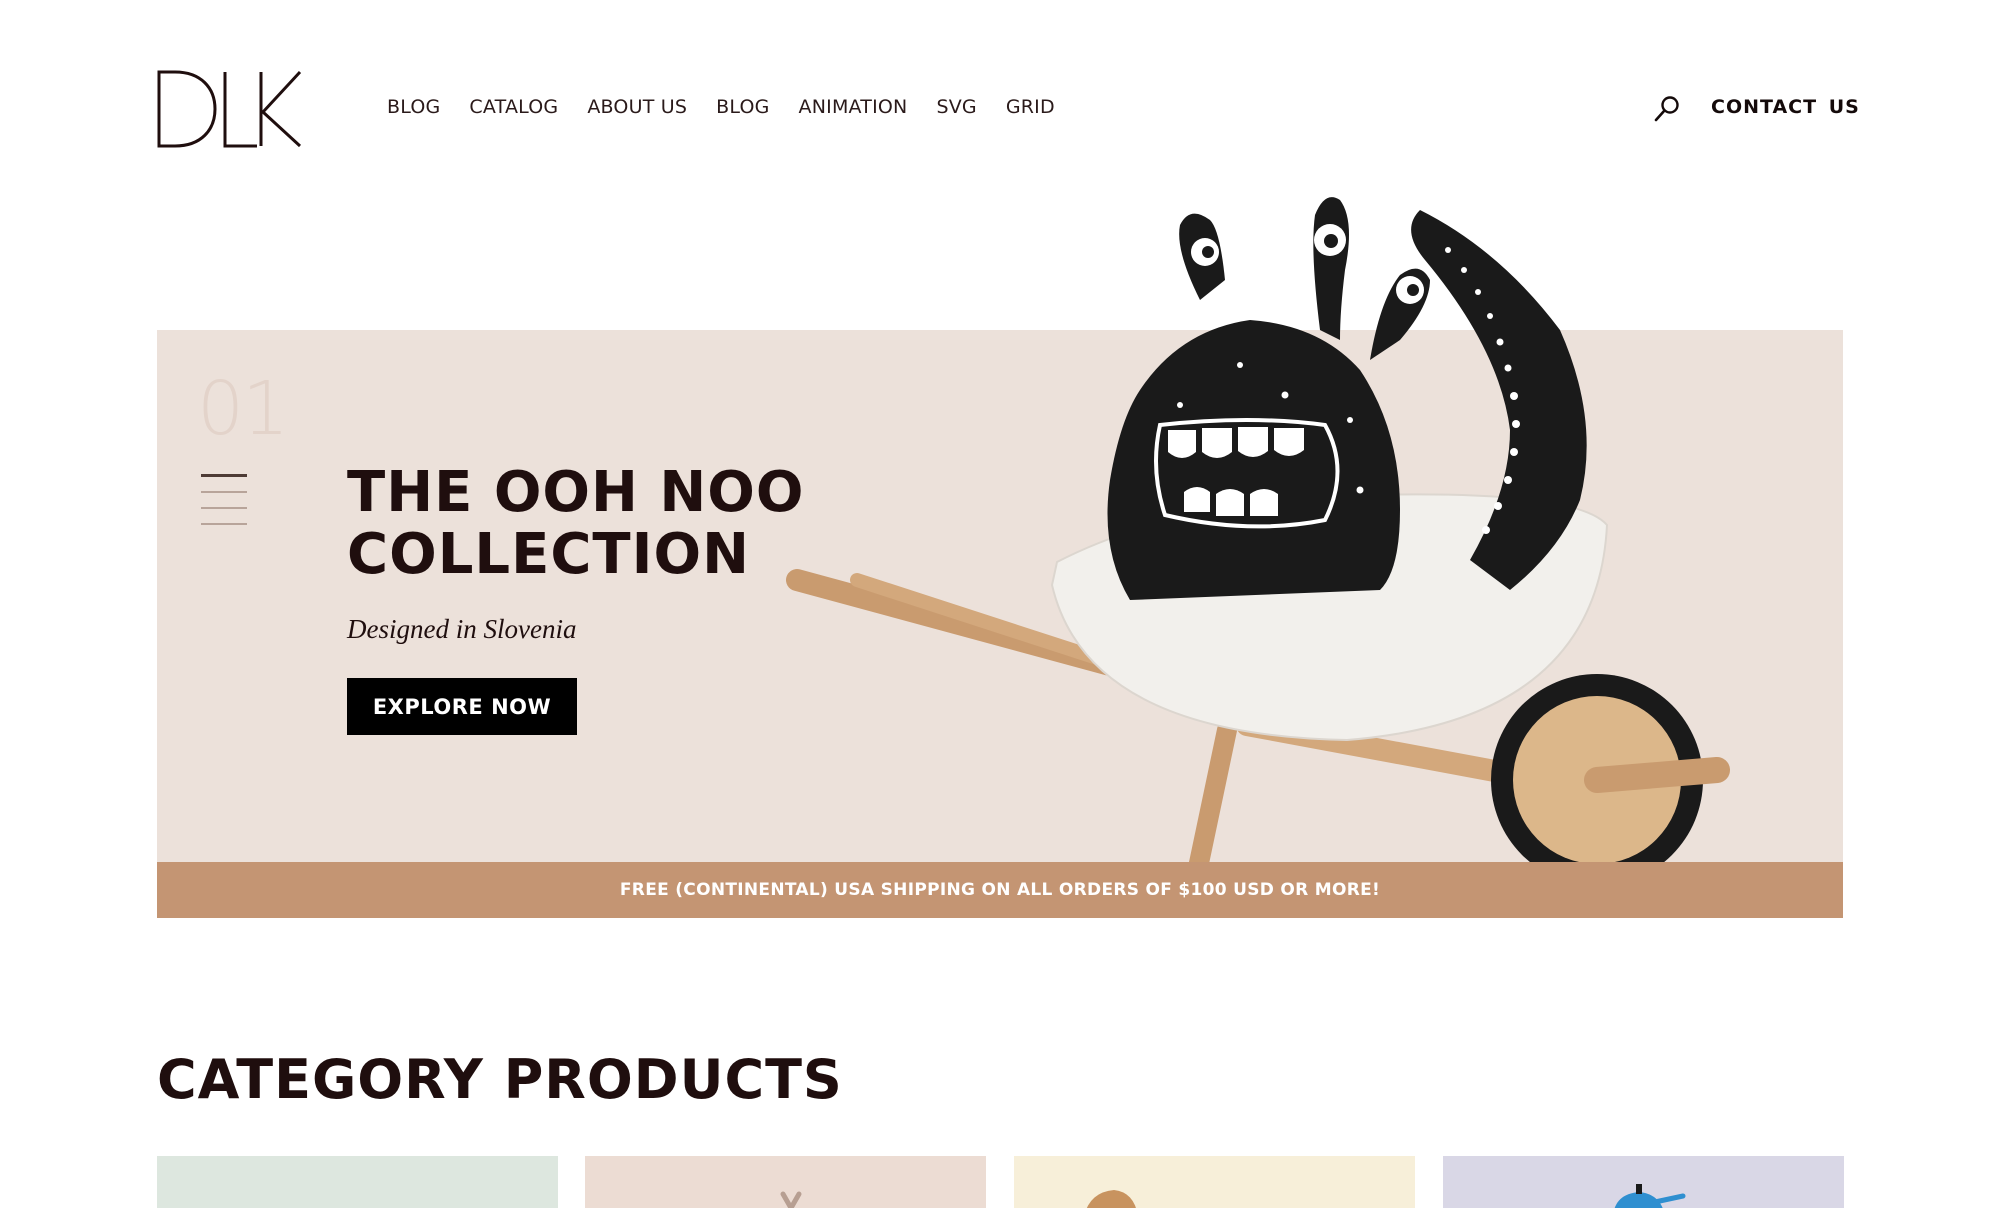 This screenshot has width=2000, height=1208. What do you see at coordinates (1785, 107) in the screenshot?
I see `contact-us-link: CONTACT US` at bounding box center [1785, 107].